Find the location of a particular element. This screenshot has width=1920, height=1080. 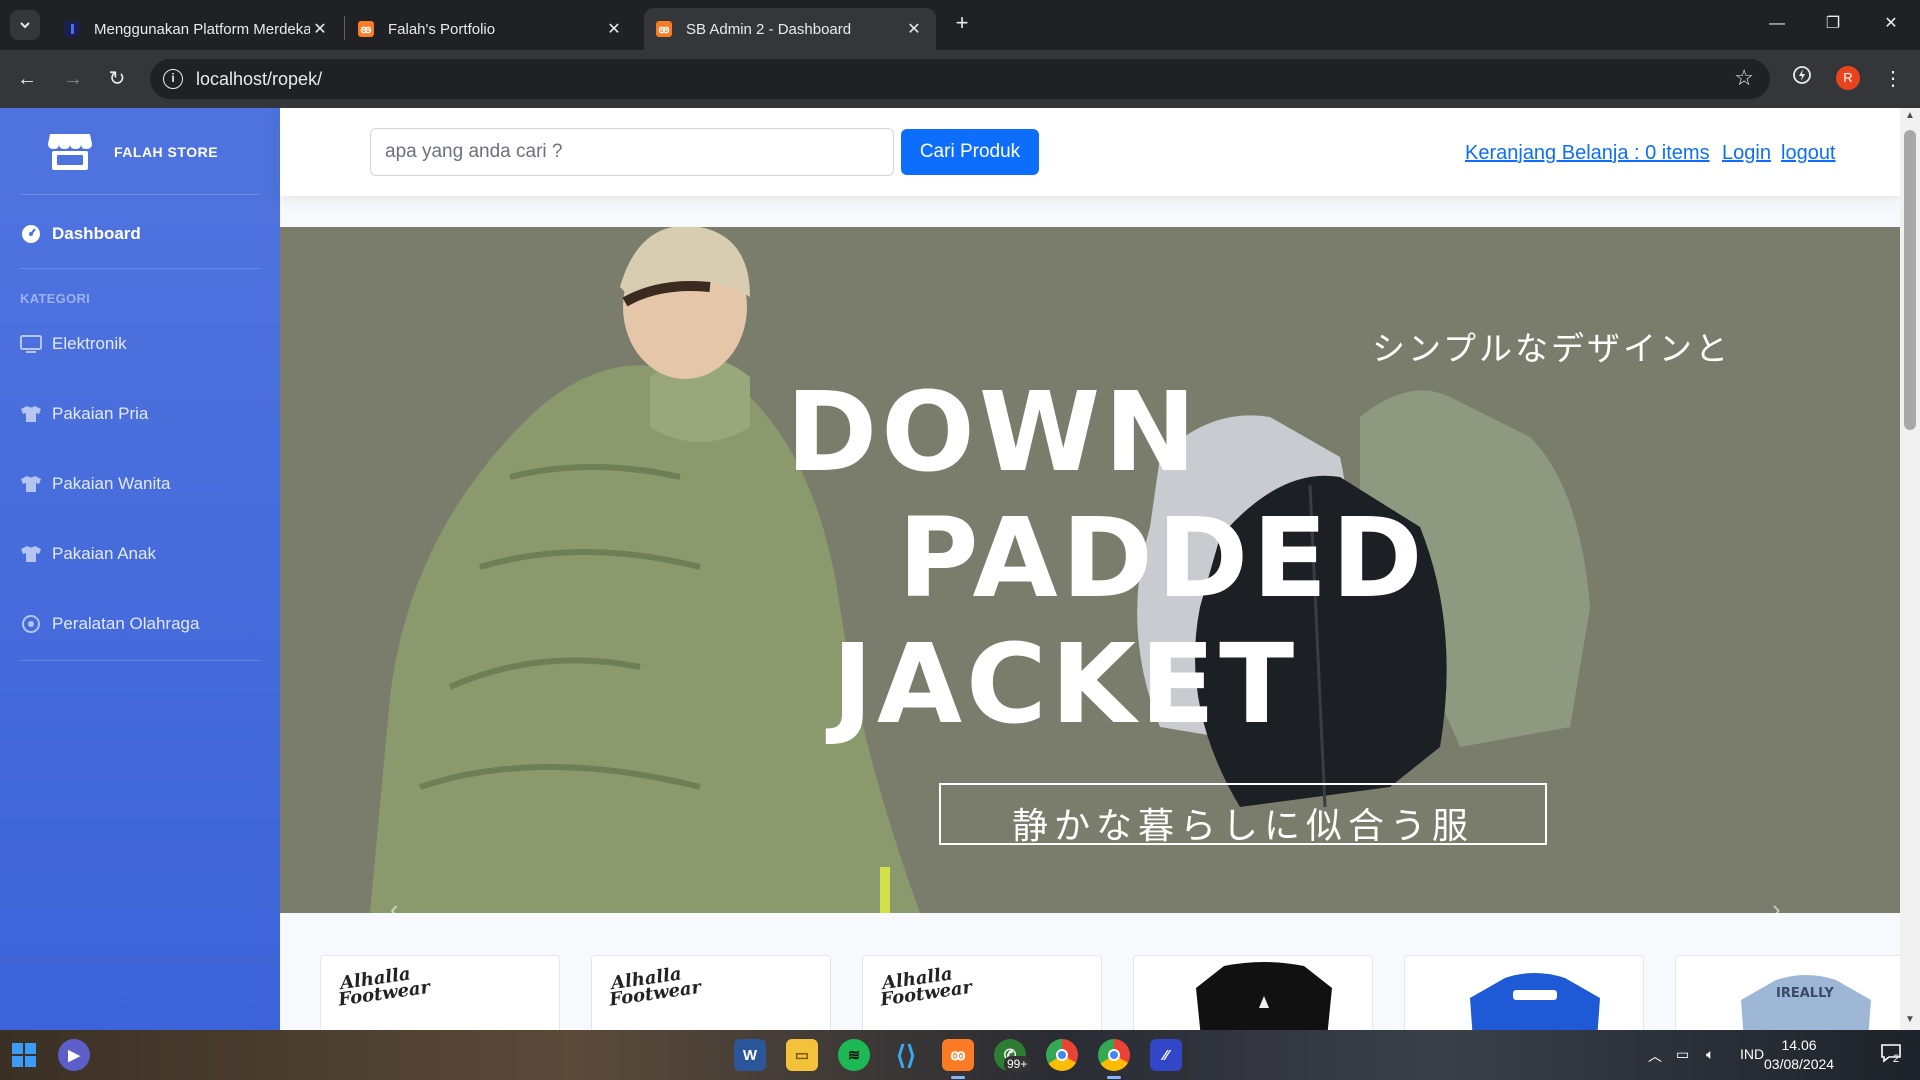

tray-expand-icon: ︿ is located at coordinates (1655, 1056).